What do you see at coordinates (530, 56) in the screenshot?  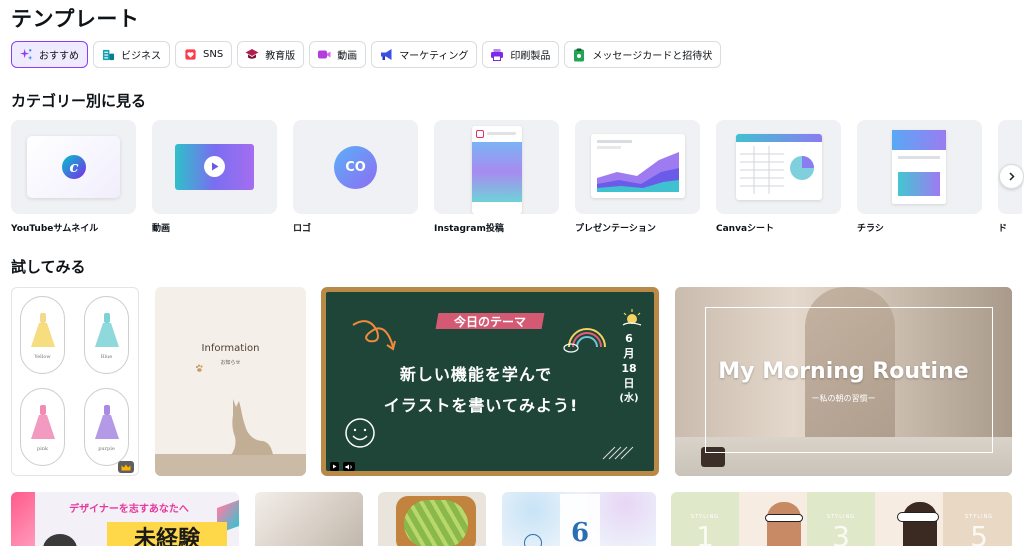 I see `chip-label: 印刷製品` at bounding box center [530, 56].